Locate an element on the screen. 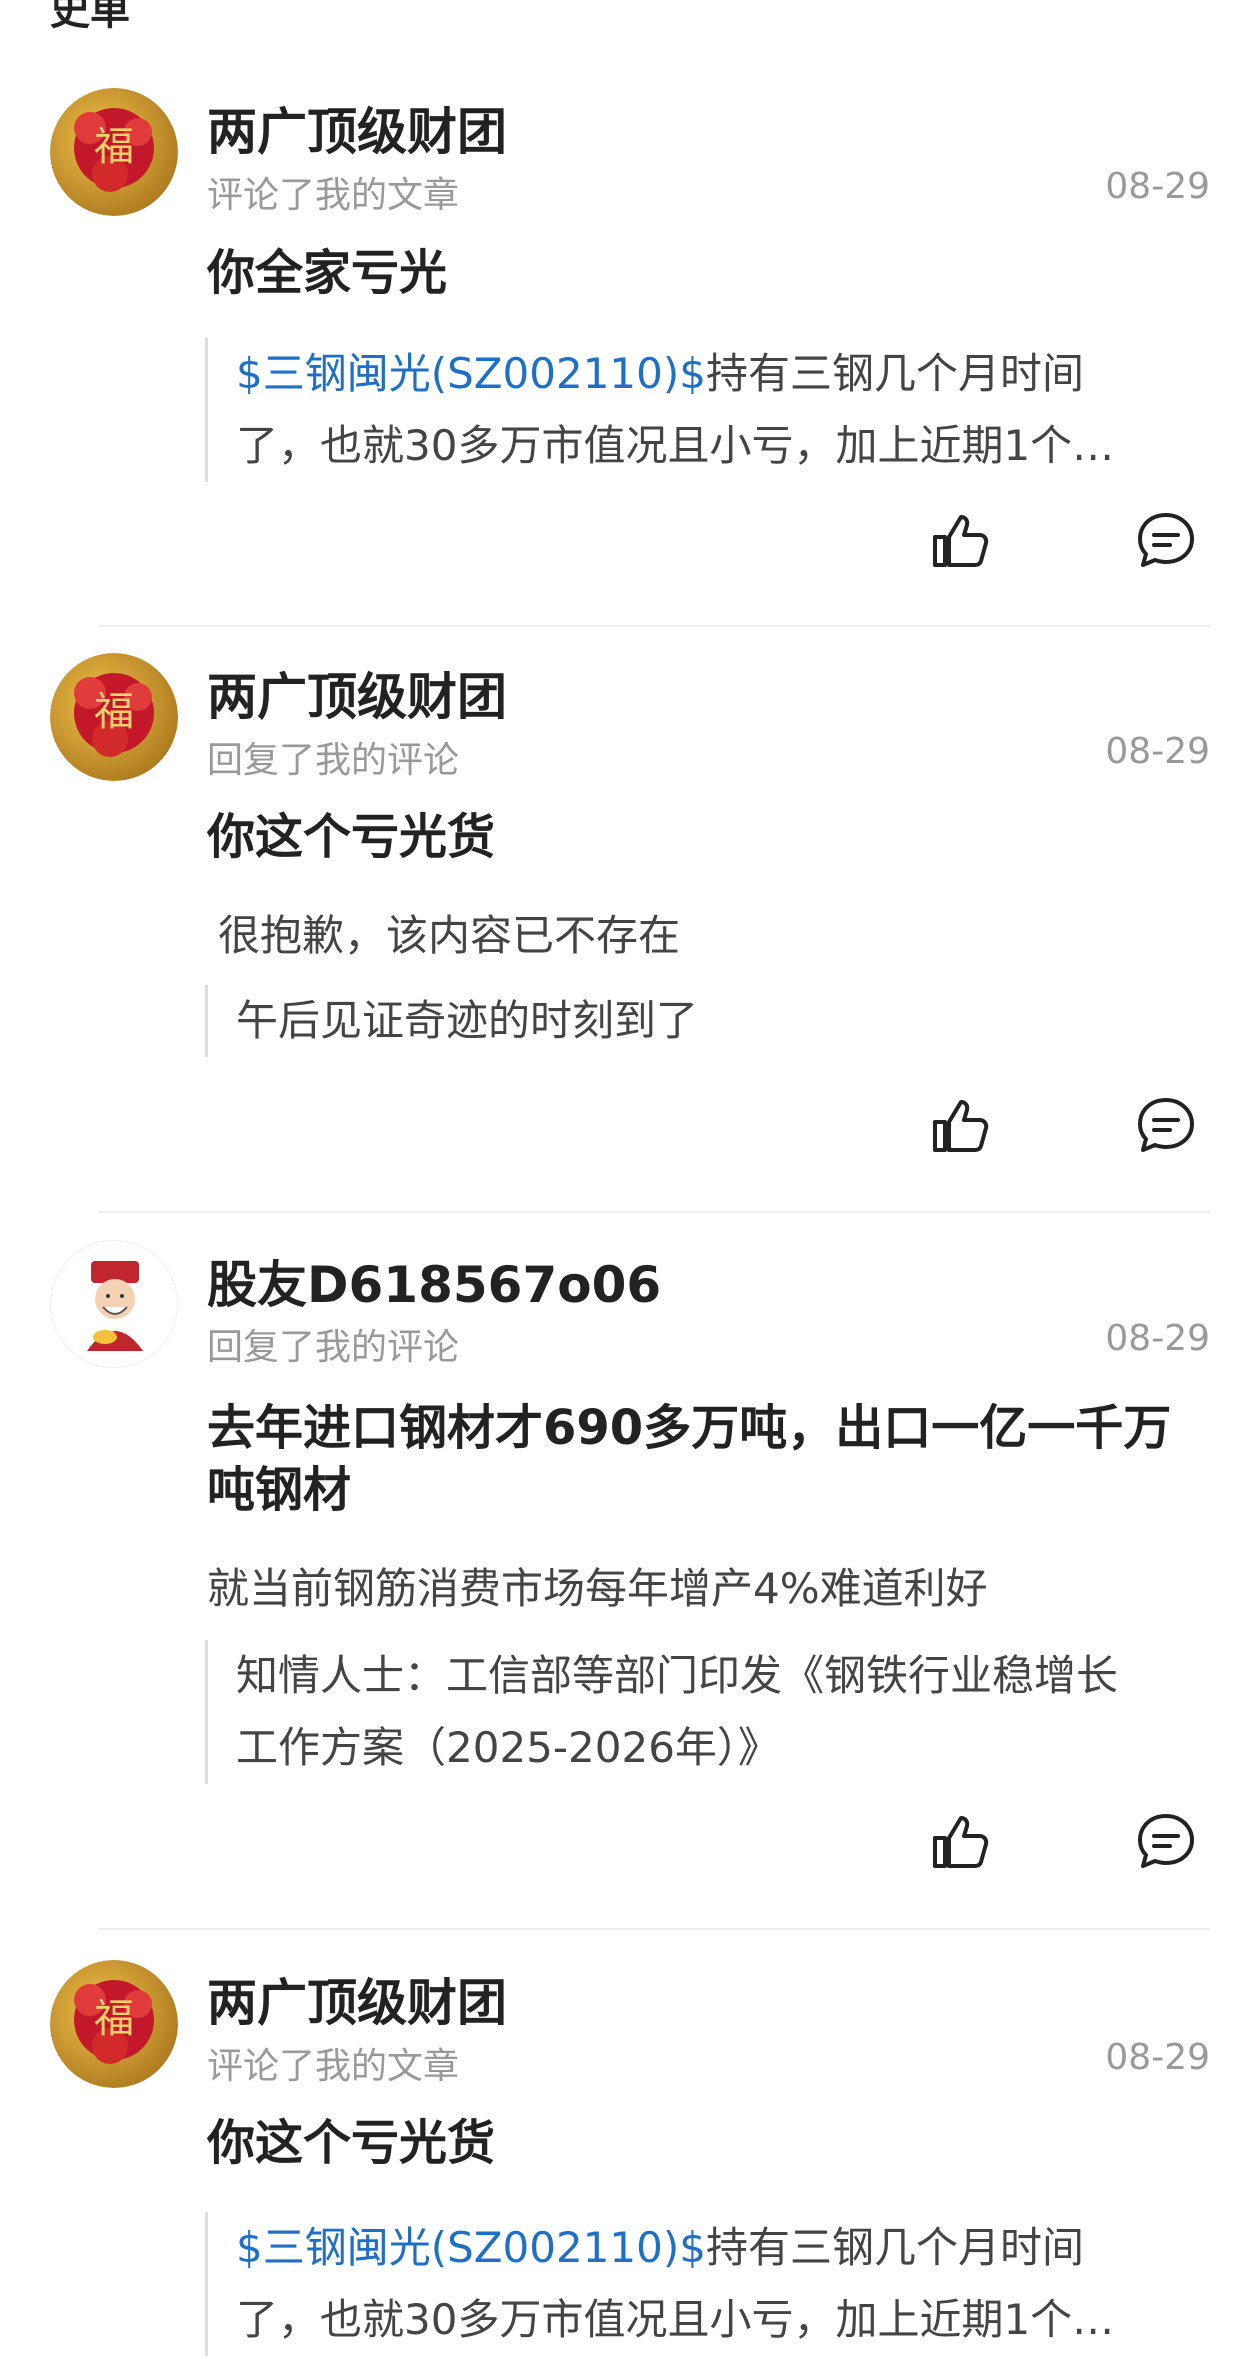 The width and height of the screenshot is (1260, 2359). quote-text: 午后见证奇迹的时刻到了 is located at coordinates (467, 1020).